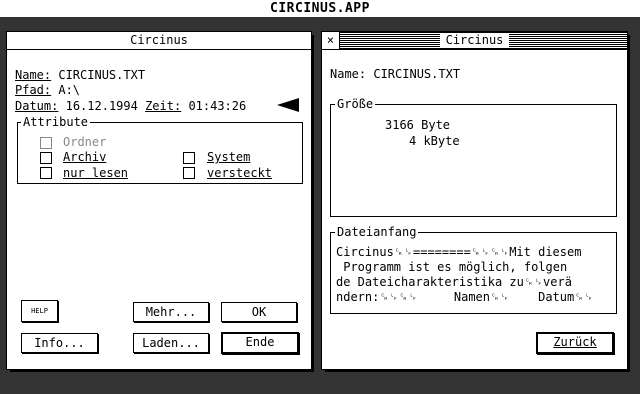  Describe the element at coordinates (84, 157) in the screenshot. I see `archive-label: Archiv` at that location.